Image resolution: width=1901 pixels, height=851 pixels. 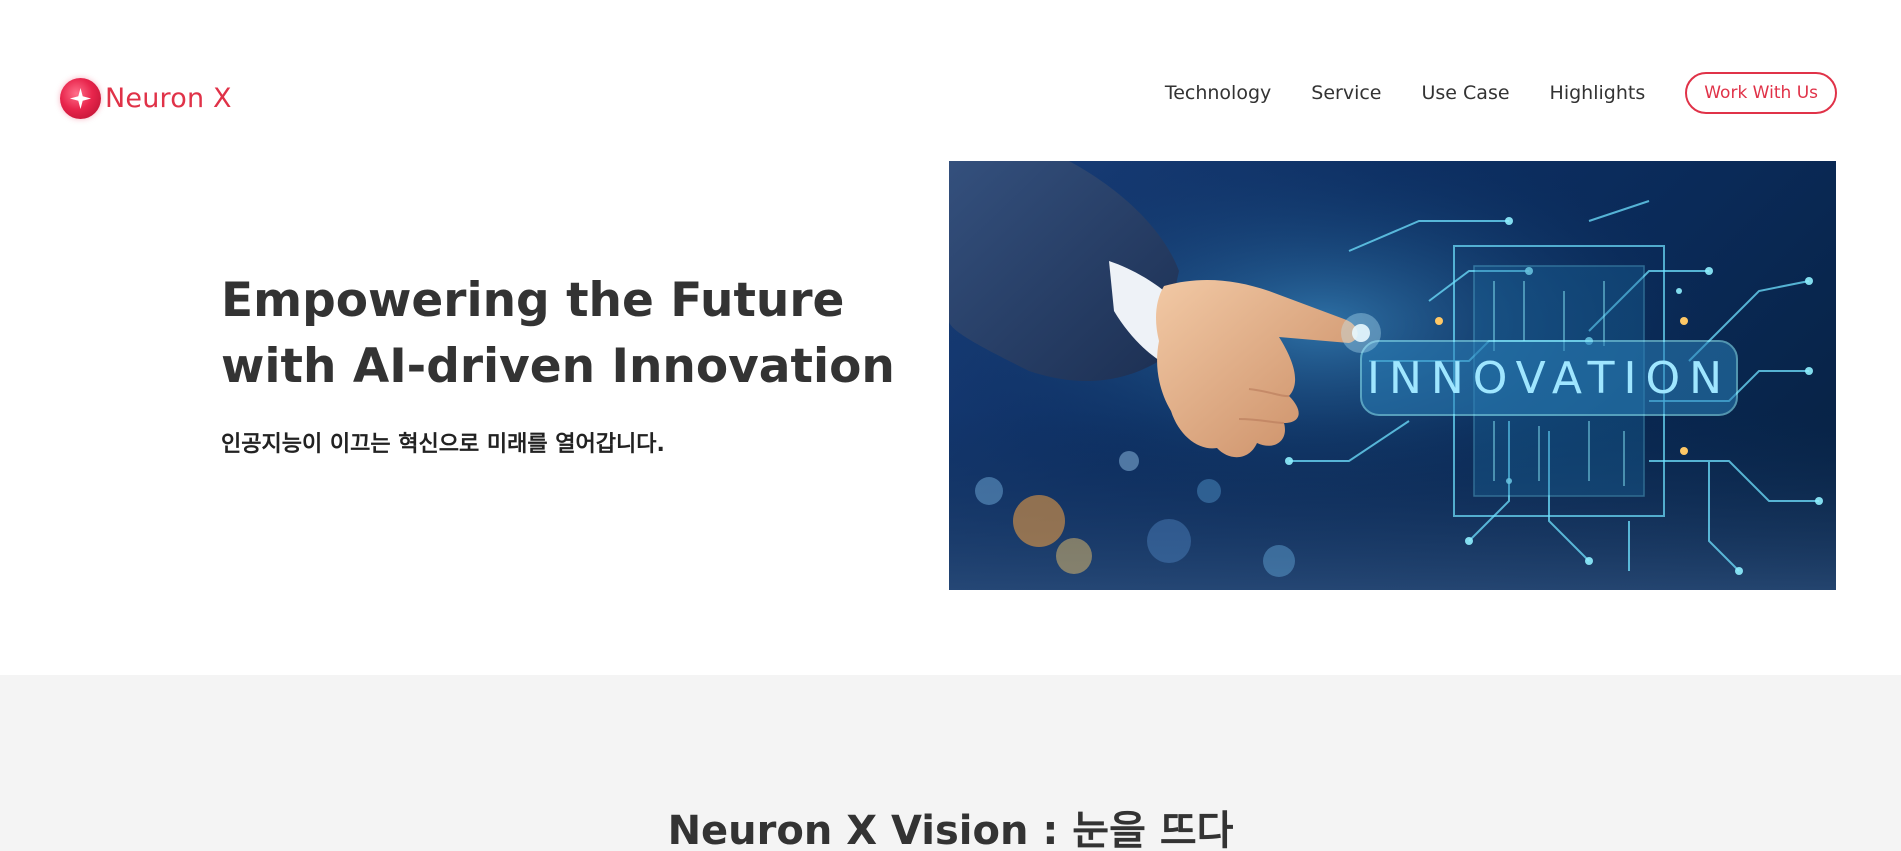 I want to click on sparkle-logo-icon, so click(x=80, y=98).